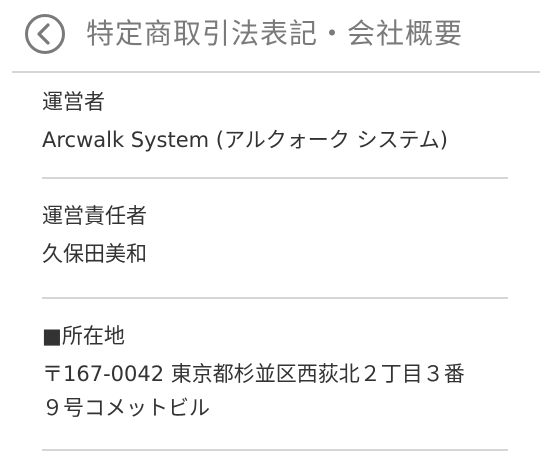  I want to click on address-label: ■所在地, so click(83, 336).